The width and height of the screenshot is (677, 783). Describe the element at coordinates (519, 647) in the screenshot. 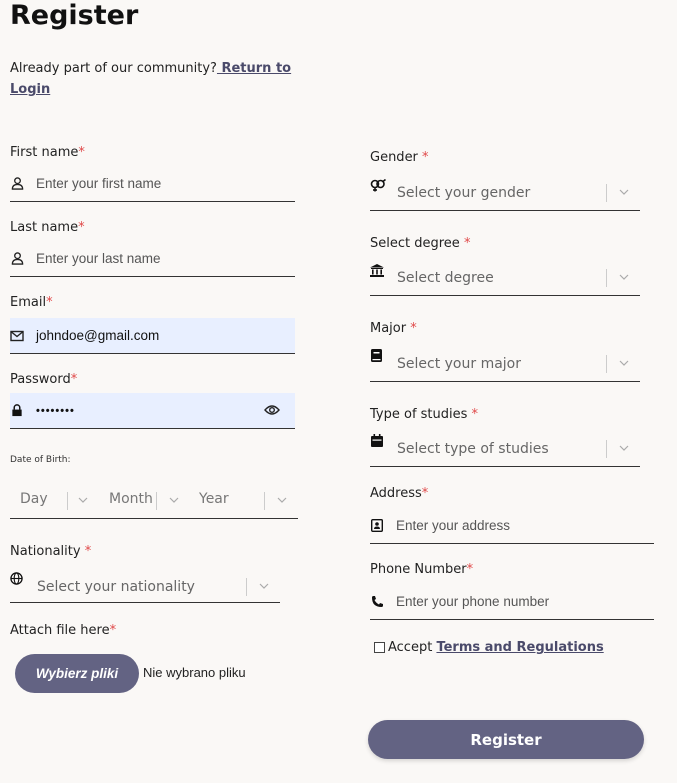

I see `terms-link: Terms and Regulations` at that location.